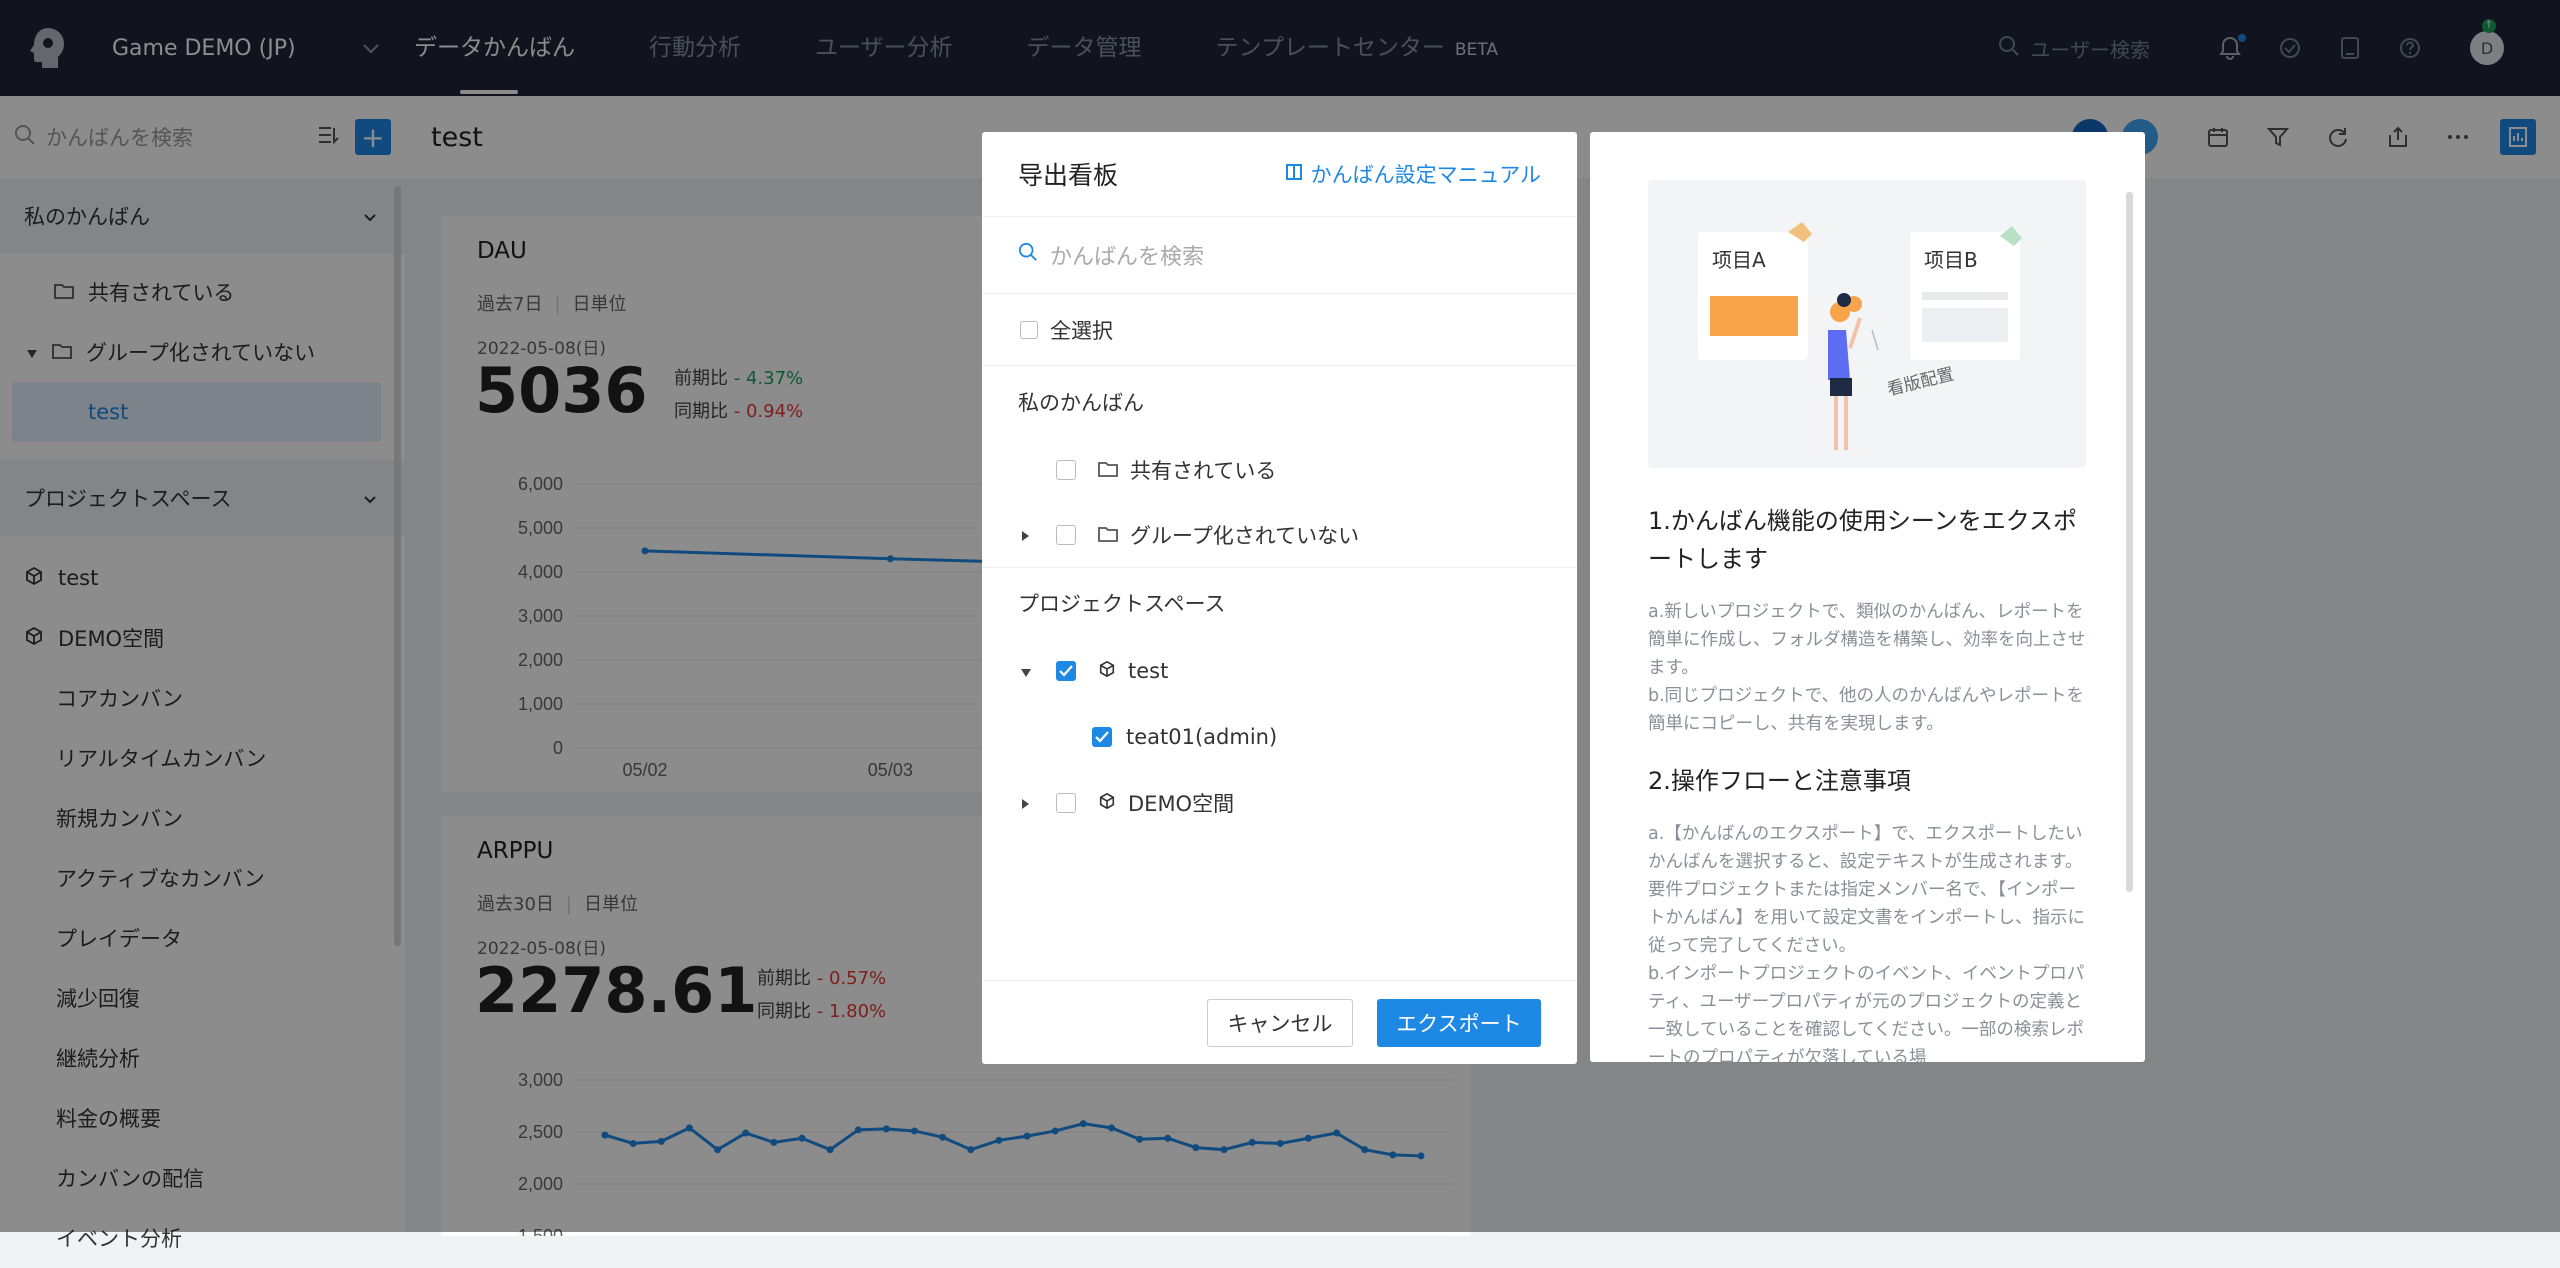  What do you see at coordinates (1066, 534) in the screenshot?
I see `ungrouped-checkbox` at bounding box center [1066, 534].